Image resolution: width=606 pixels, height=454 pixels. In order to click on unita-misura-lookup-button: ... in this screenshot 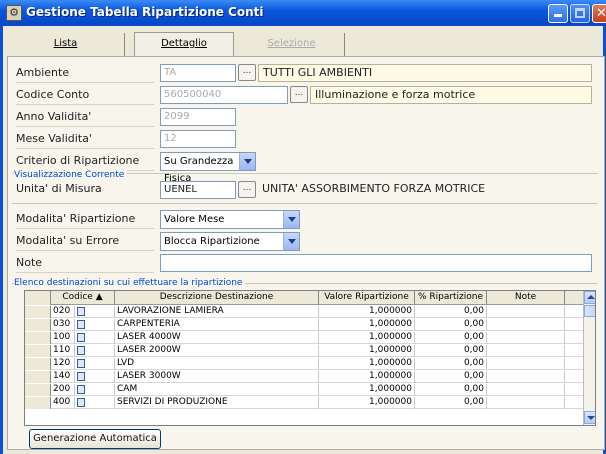, I will do `click(247, 189)`.